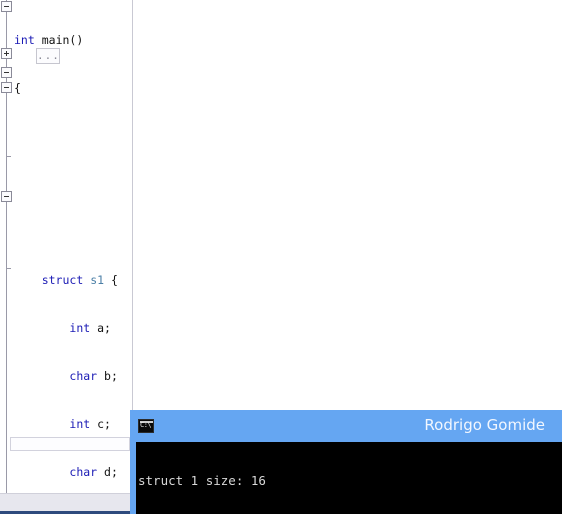 The image size is (562, 514). What do you see at coordinates (484, 425) in the screenshot?
I see `console-window-title: Rodrigo Gomide` at bounding box center [484, 425].